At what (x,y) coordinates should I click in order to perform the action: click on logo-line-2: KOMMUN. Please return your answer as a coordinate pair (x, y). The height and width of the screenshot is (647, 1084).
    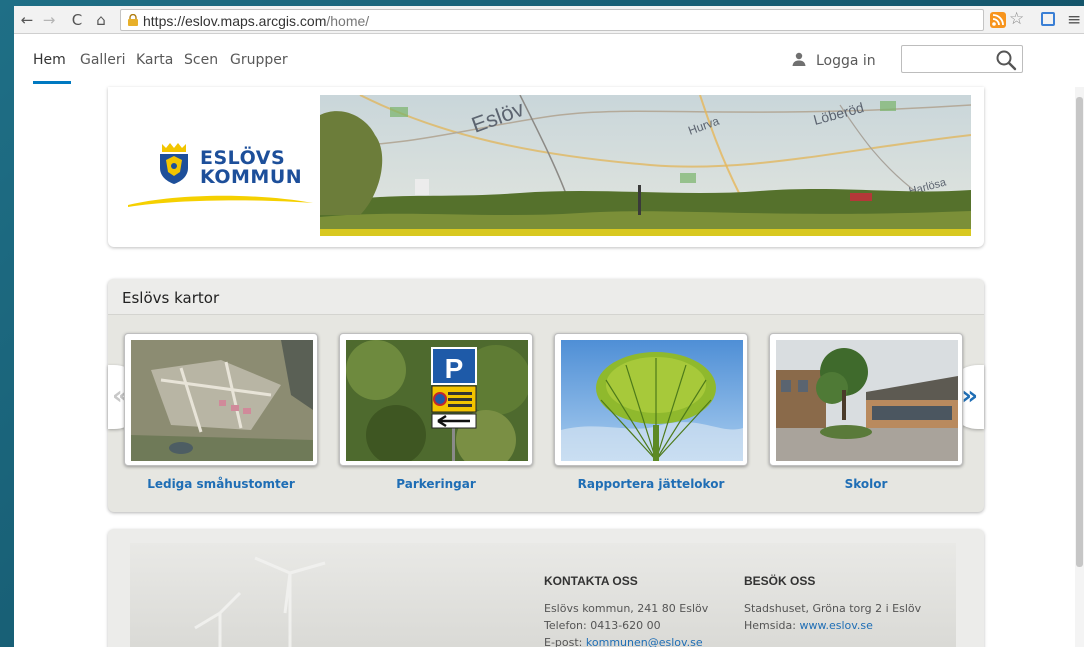
    Looking at the image, I should click on (251, 177).